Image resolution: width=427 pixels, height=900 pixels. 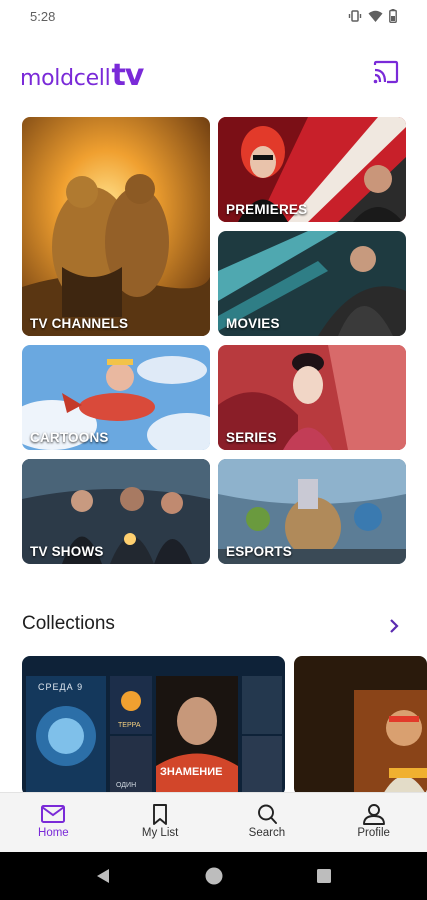 I want to click on bookmark-icon, so click(x=160, y=814).